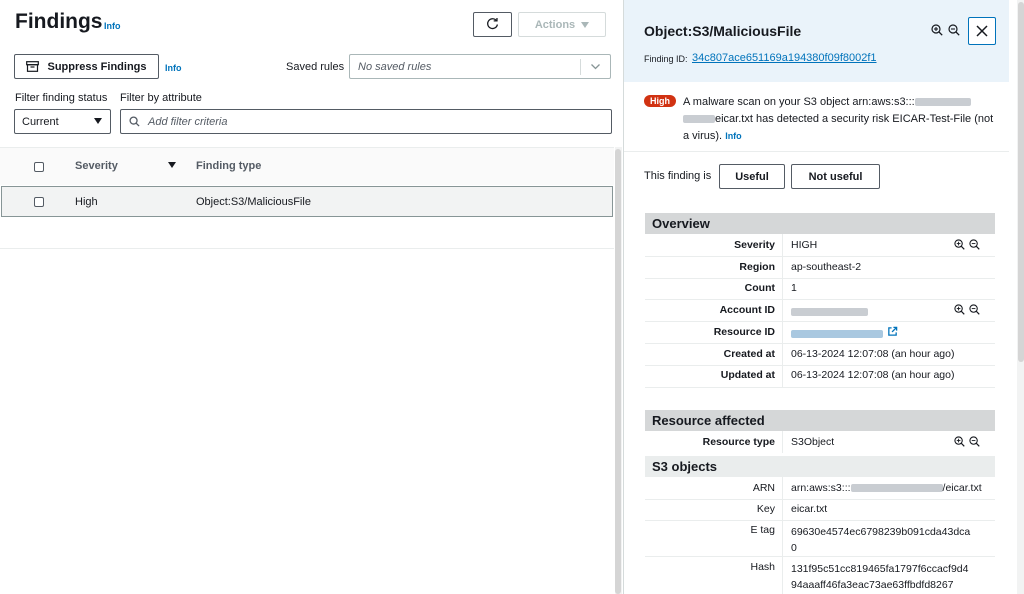 The image size is (1024, 594). Describe the element at coordinates (395, 66) in the screenshot. I see `saved-rules-placeholder: No saved rules` at that location.